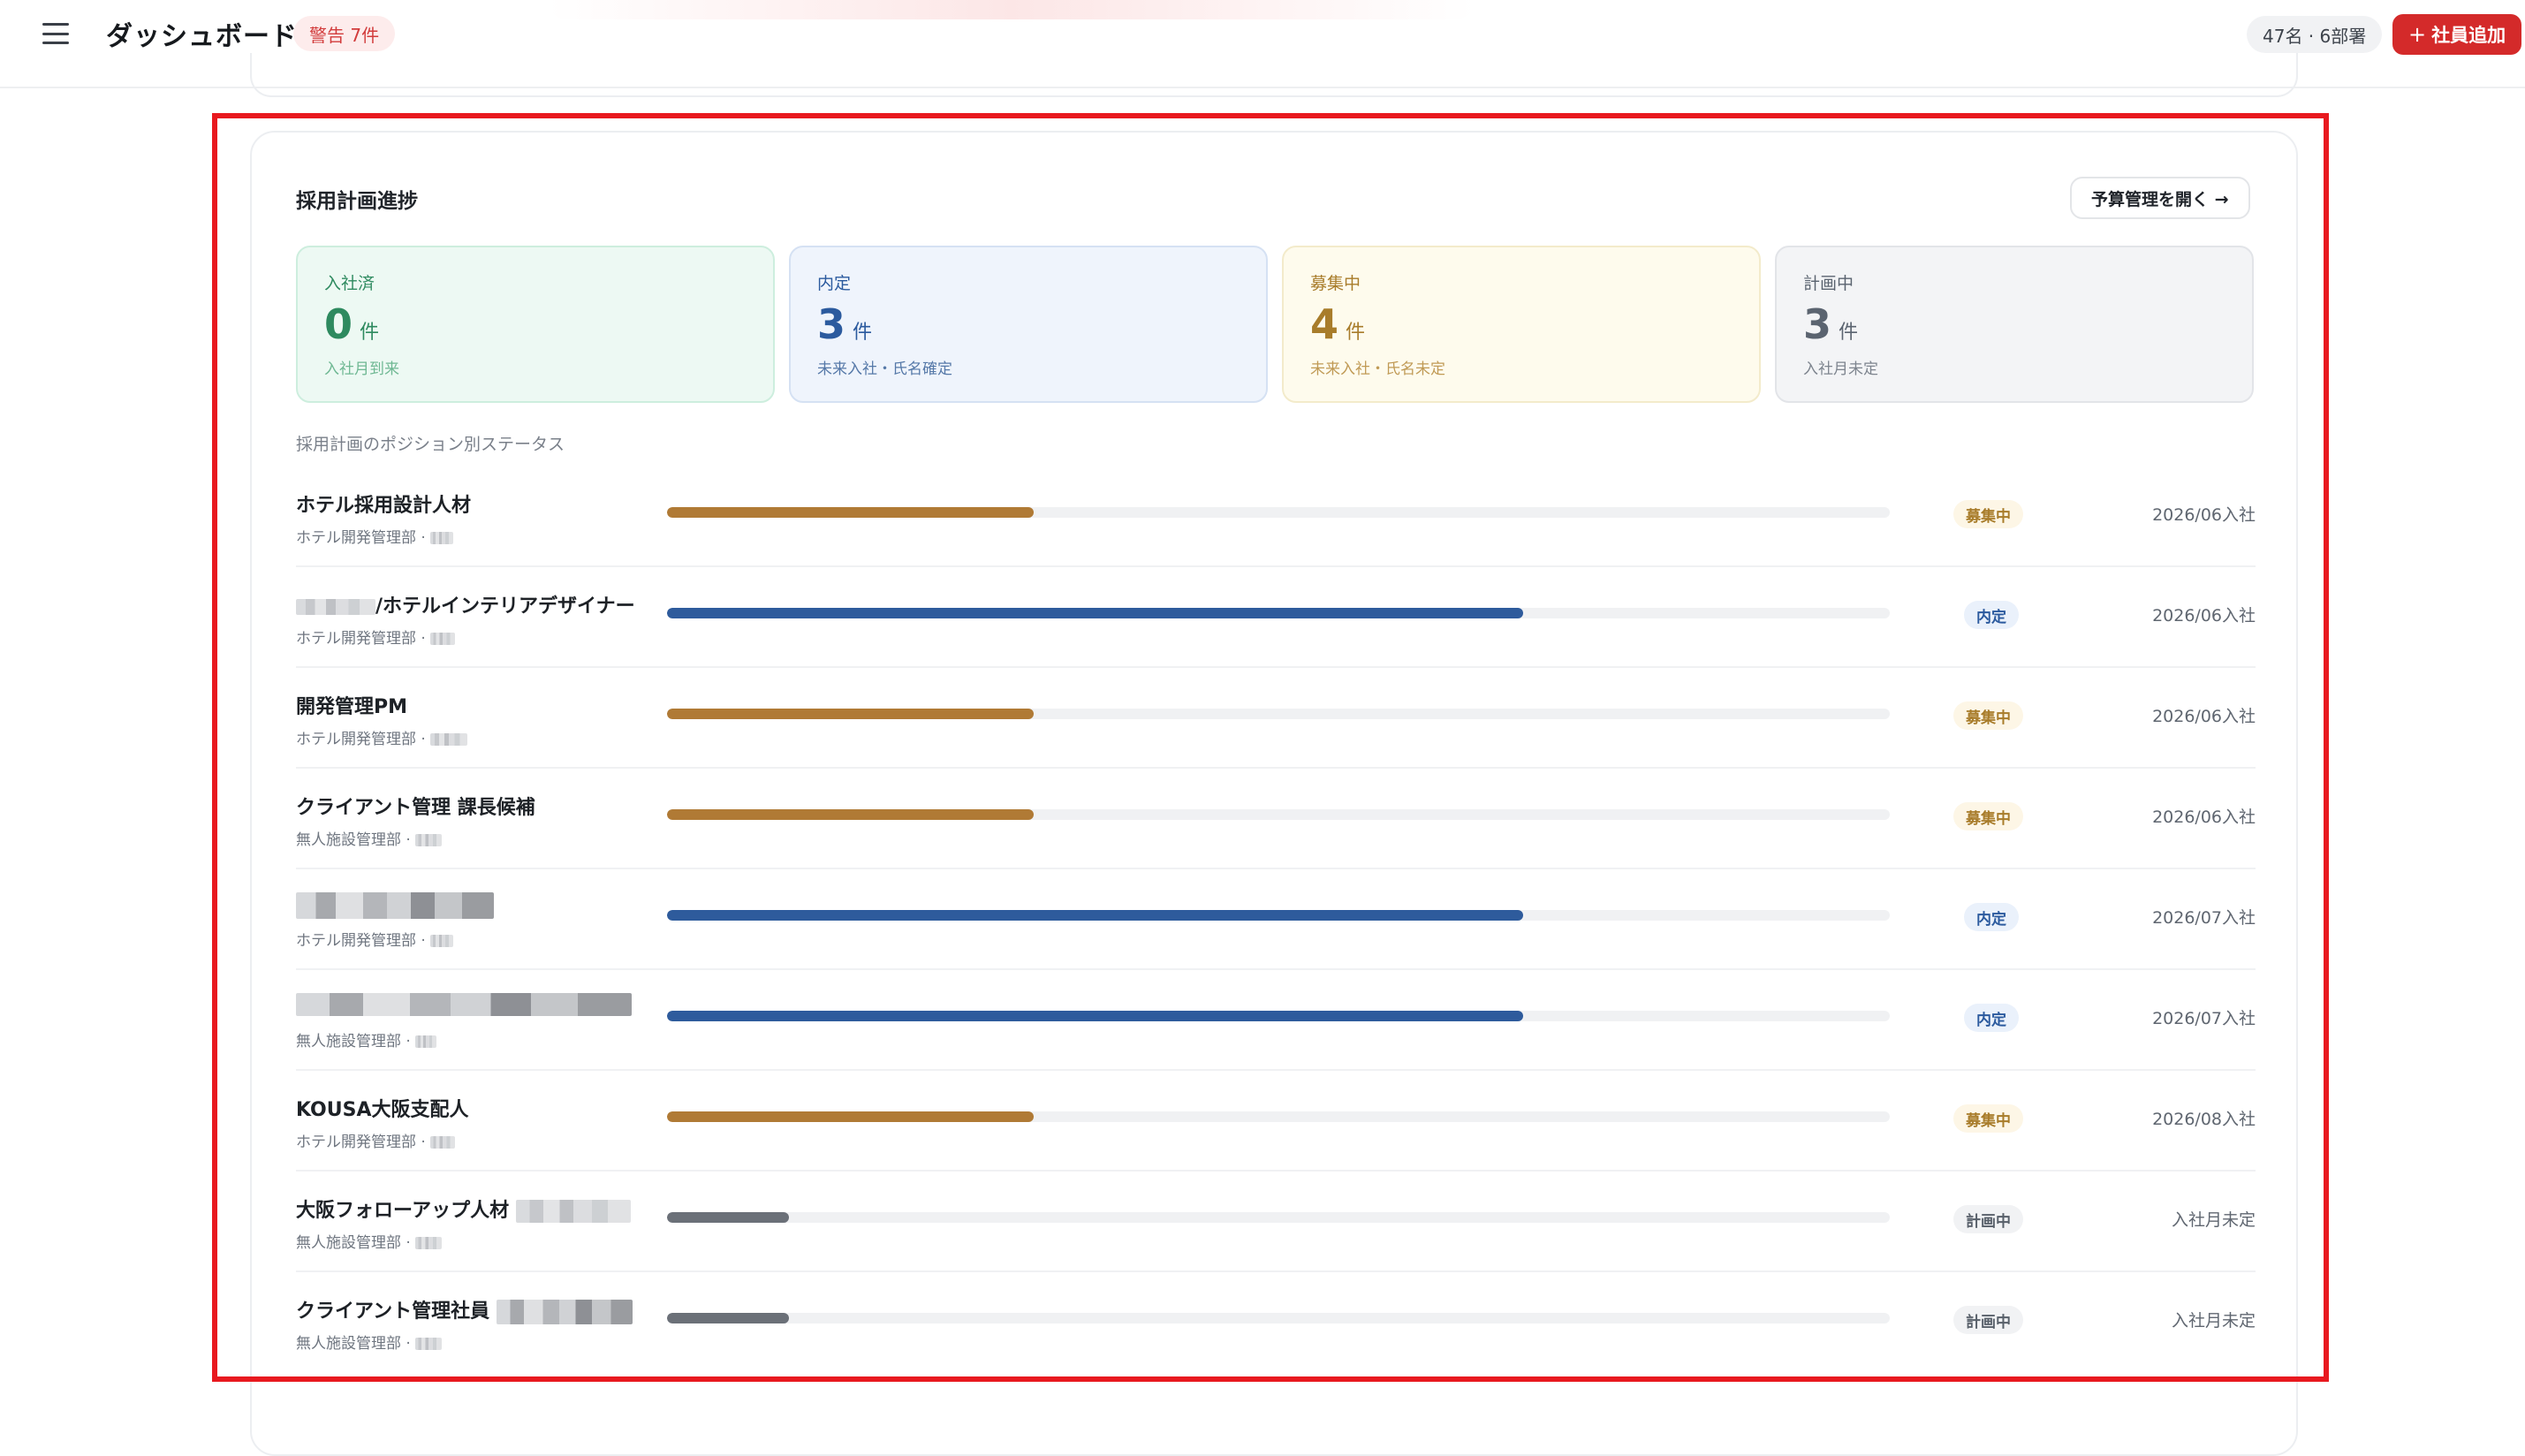  What do you see at coordinates (415, 808) in the screenshot?
I see `position-name: クライアント管理 課長候補` at bounding box center [415, 808].